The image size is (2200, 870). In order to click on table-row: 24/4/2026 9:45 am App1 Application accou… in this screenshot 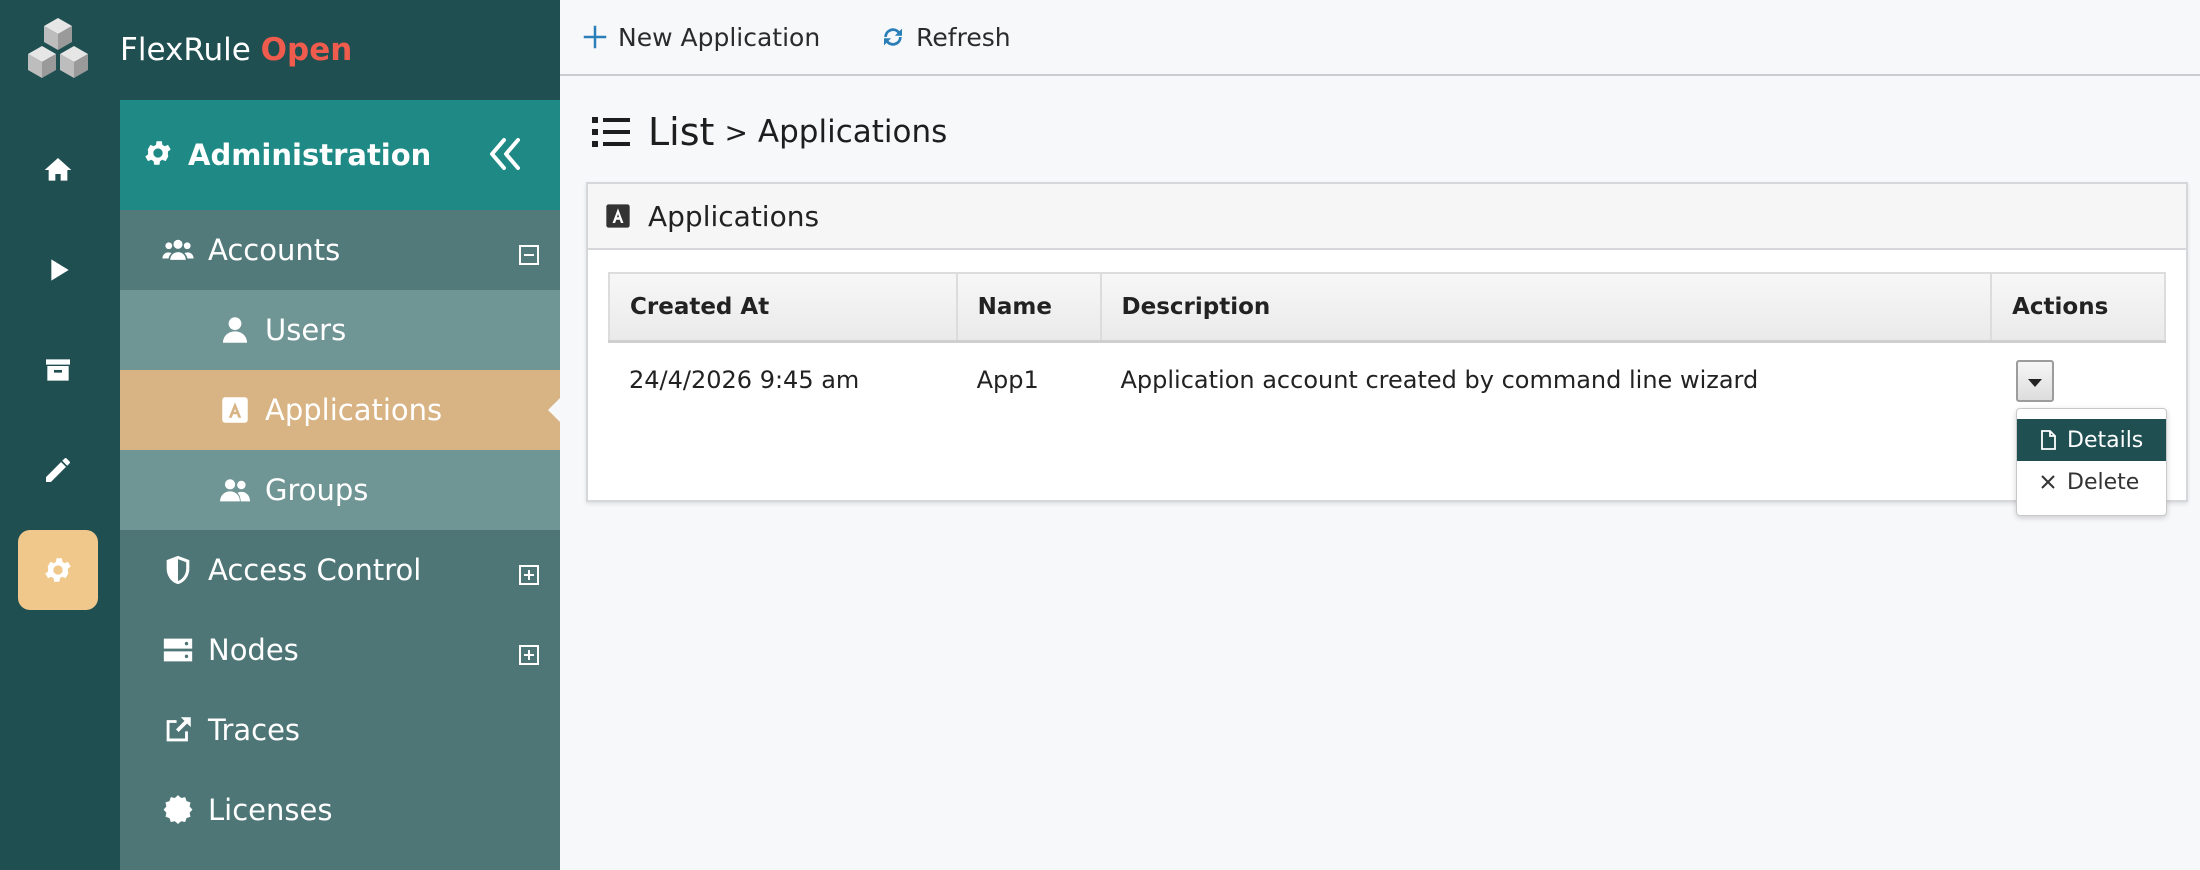, I will do `click(1387, 379)`.